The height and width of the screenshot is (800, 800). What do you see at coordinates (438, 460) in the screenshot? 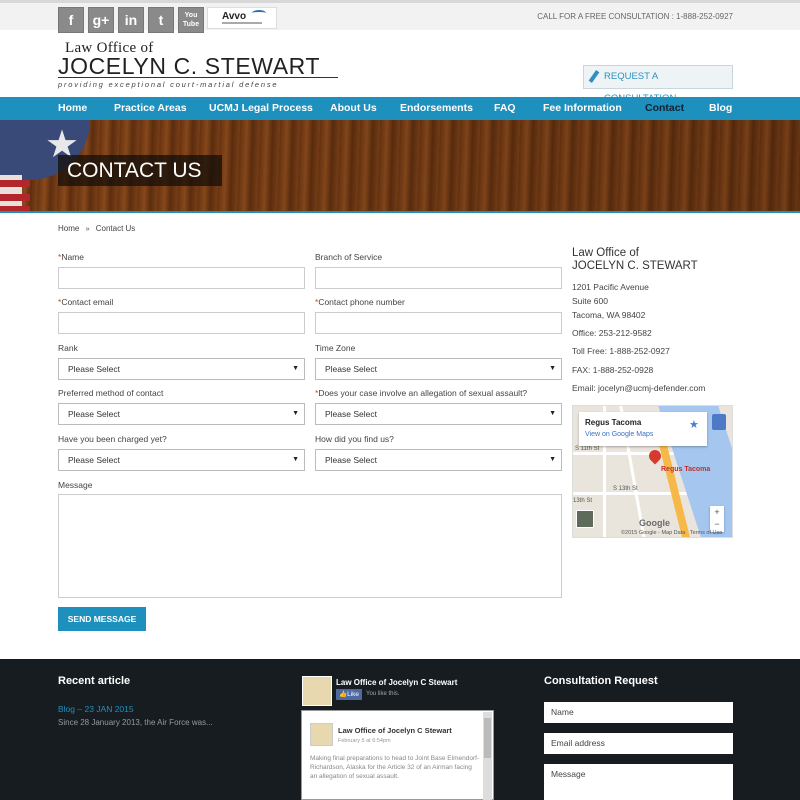
I see `found-us-select: Please Select ▼` at bounding box center [438, 460].